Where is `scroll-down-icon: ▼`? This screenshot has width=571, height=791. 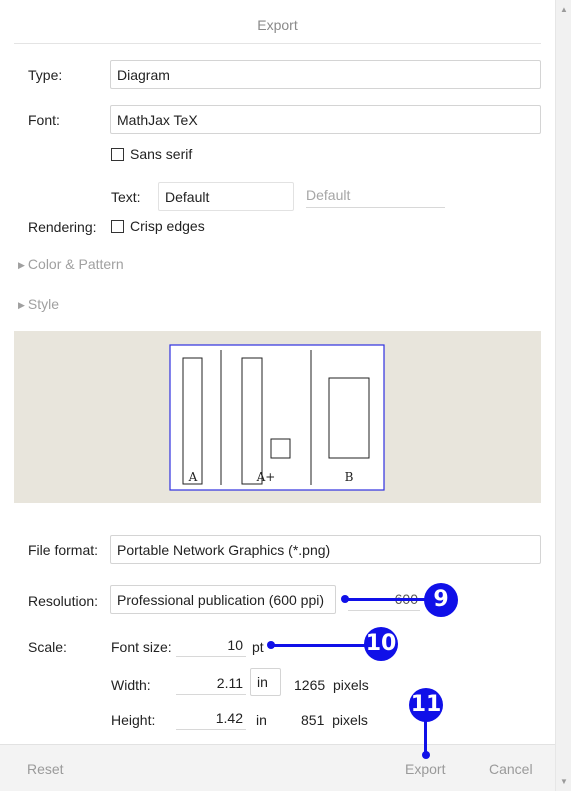 scroll-down-icon: ▼ is located at coordinates (563, 782).